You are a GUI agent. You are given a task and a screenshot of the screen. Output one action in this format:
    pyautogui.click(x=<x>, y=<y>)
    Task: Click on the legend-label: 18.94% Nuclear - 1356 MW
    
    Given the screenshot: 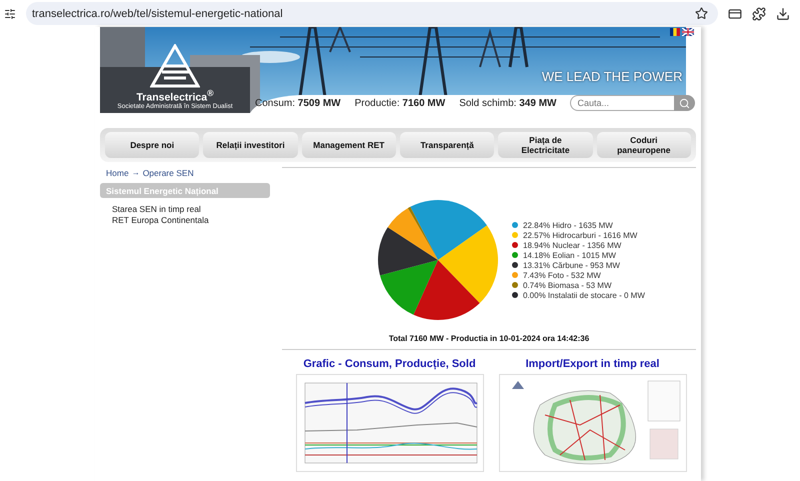 What is the action you would take?
    pyautogui.click(x=572, y=245)
    